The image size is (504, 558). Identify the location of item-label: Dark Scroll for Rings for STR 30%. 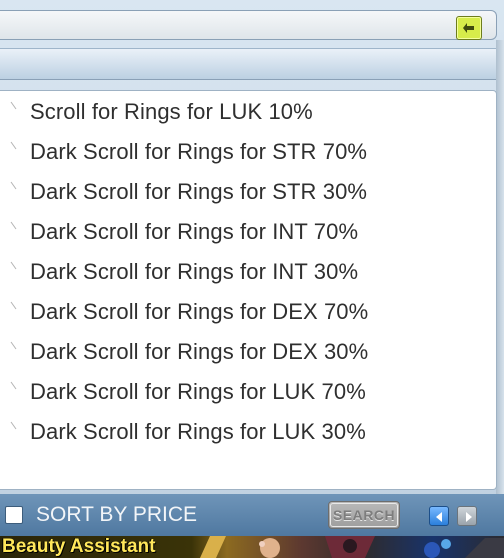
(199, 191).